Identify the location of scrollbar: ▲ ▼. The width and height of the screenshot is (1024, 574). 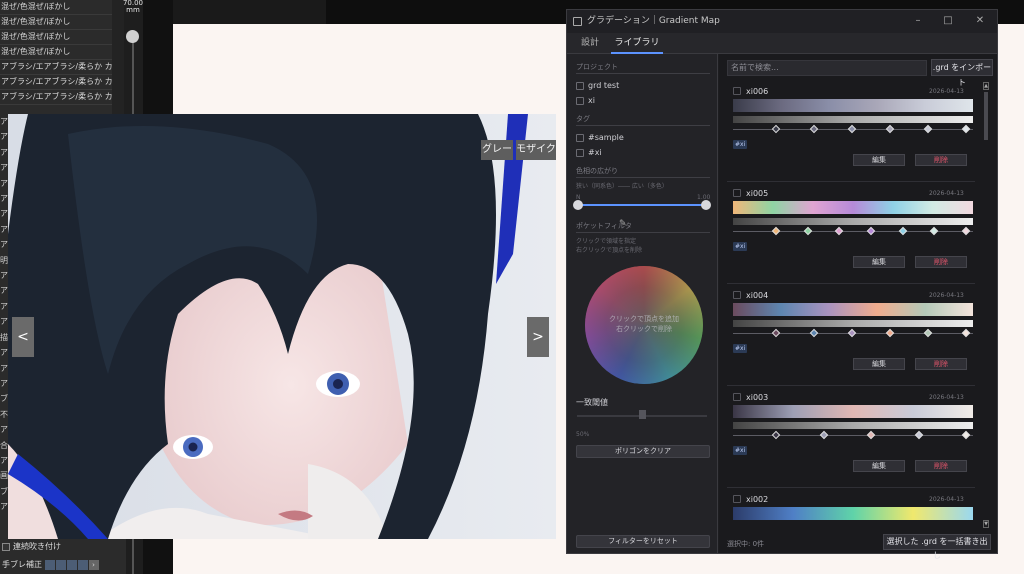
(986, 317).